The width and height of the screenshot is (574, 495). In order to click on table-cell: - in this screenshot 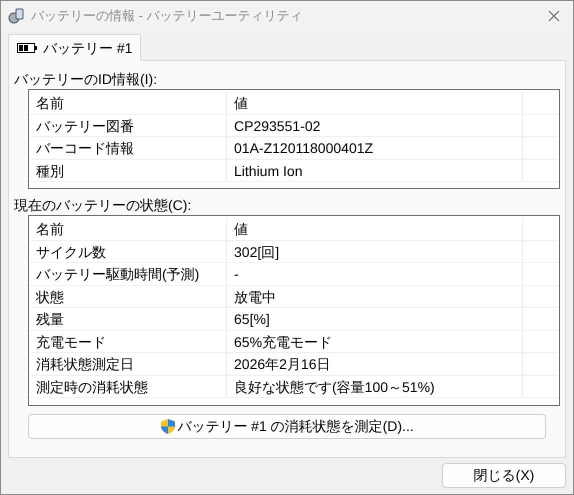, I will do `click(375, 273)`.